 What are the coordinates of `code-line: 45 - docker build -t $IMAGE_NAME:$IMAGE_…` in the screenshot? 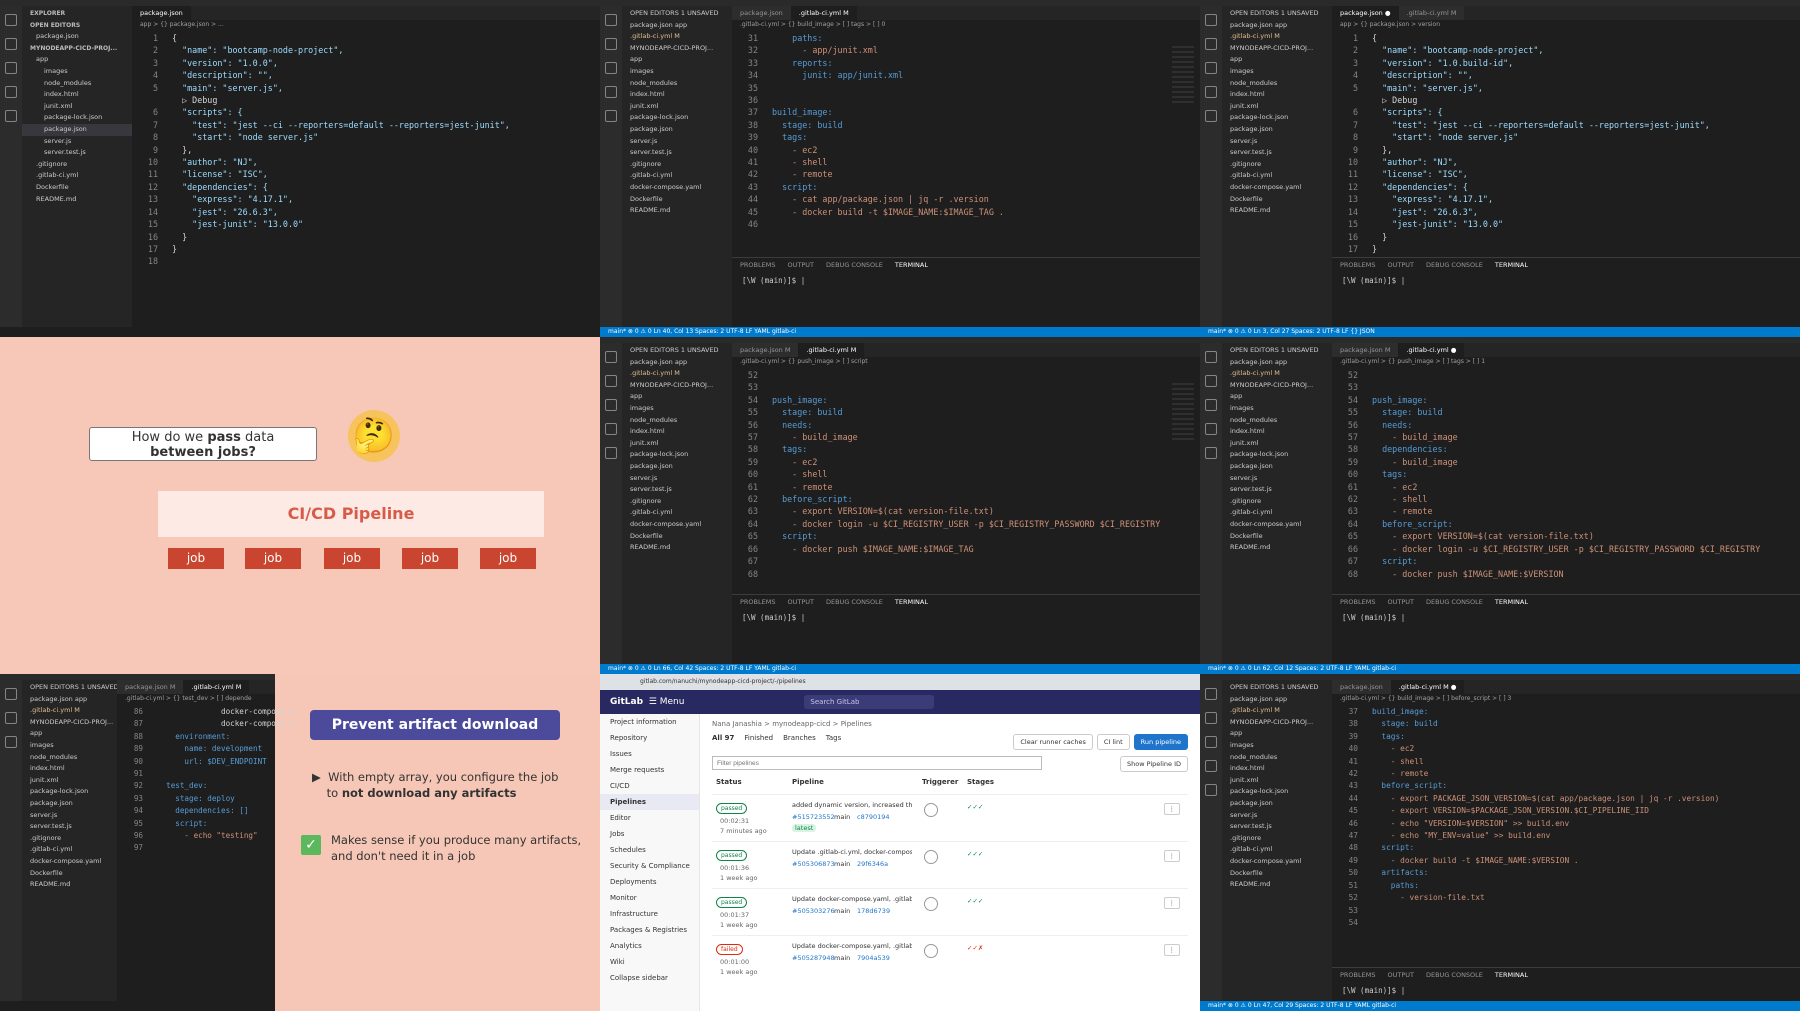 It's located at (966, 212).